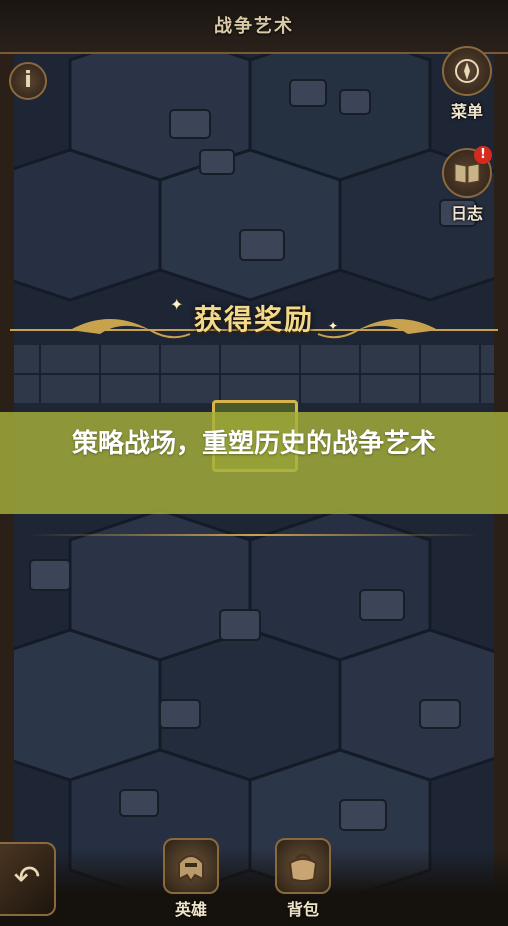  What do you see at coordinates (253, 444) in the screenshot?
I see `headline-text: 策略战场，重塑历史的战争艺术` at bounding box center [253, 444].